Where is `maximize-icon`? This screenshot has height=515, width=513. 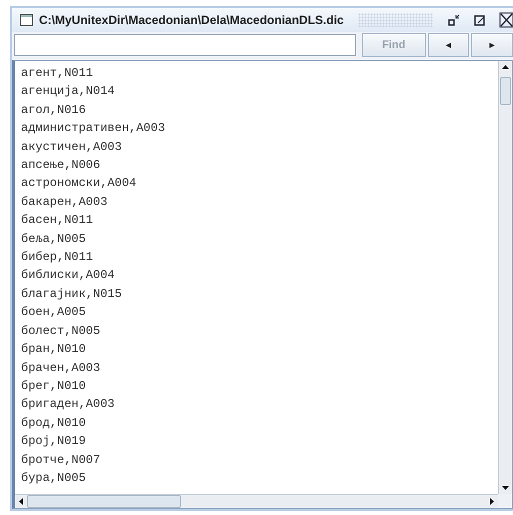 maximize-icon is located at coordinates (480, 20).